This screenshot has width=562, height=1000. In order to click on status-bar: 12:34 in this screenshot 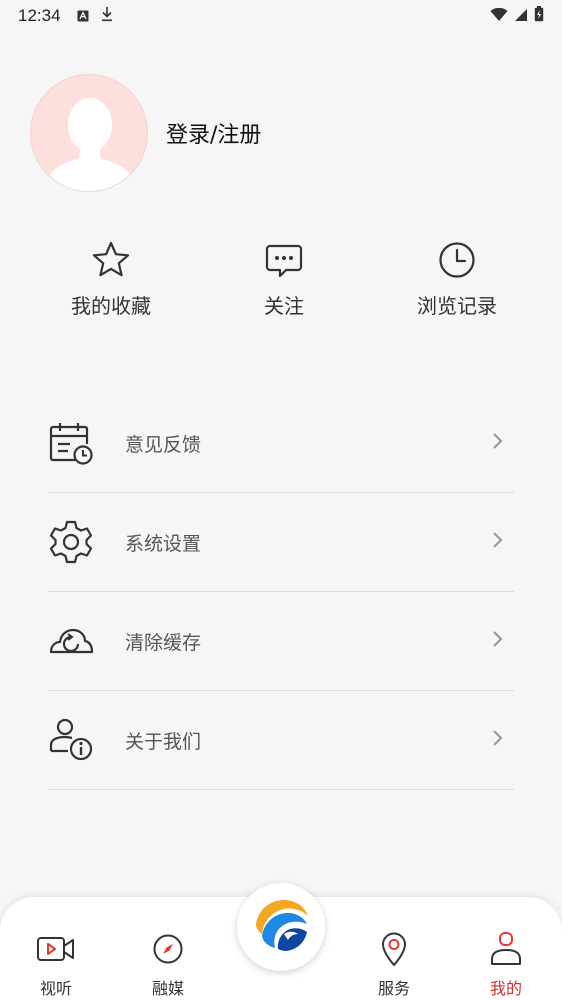, I will do `click(281, 16)`.